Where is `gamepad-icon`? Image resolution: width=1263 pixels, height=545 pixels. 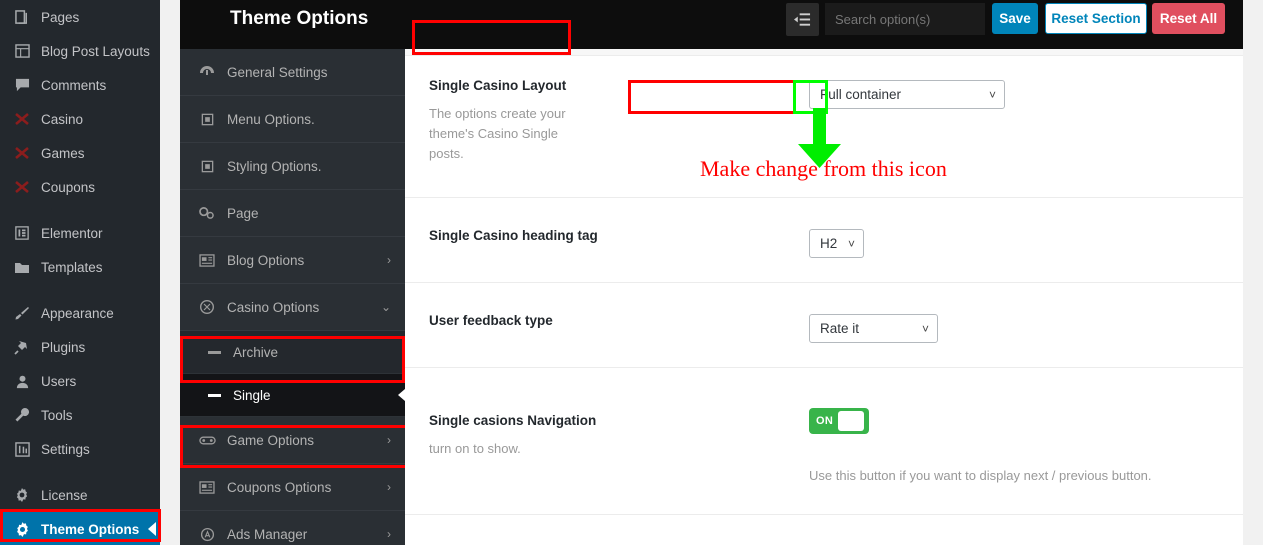 gamepad-icon is located at coordinates (207, 440).